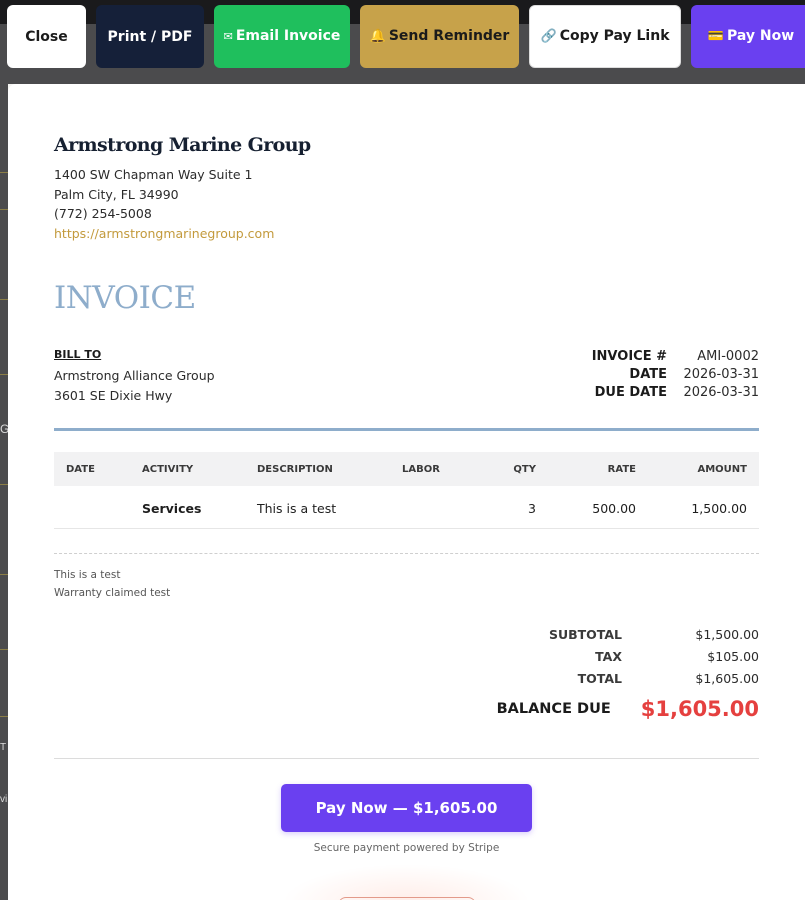 The image size is (805, 900). I want to click on invoice-number-value: AMI-0002, so click(728, 356).